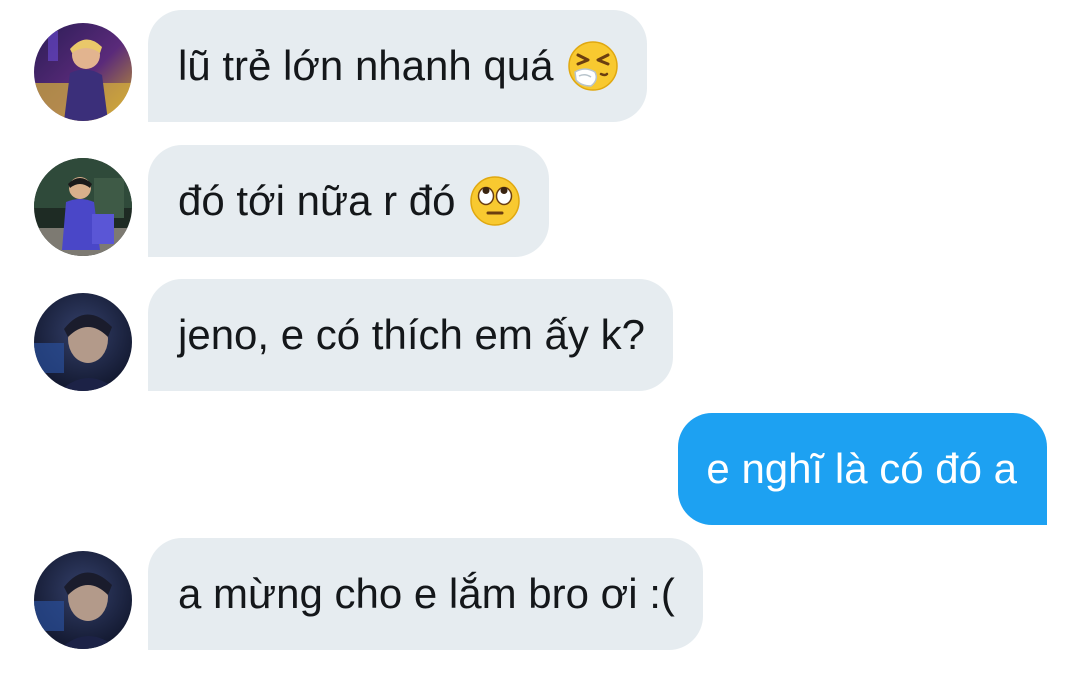  I want to click on message-bubble: lũ trẻ lớn nhanh quá, so click(398, 66).